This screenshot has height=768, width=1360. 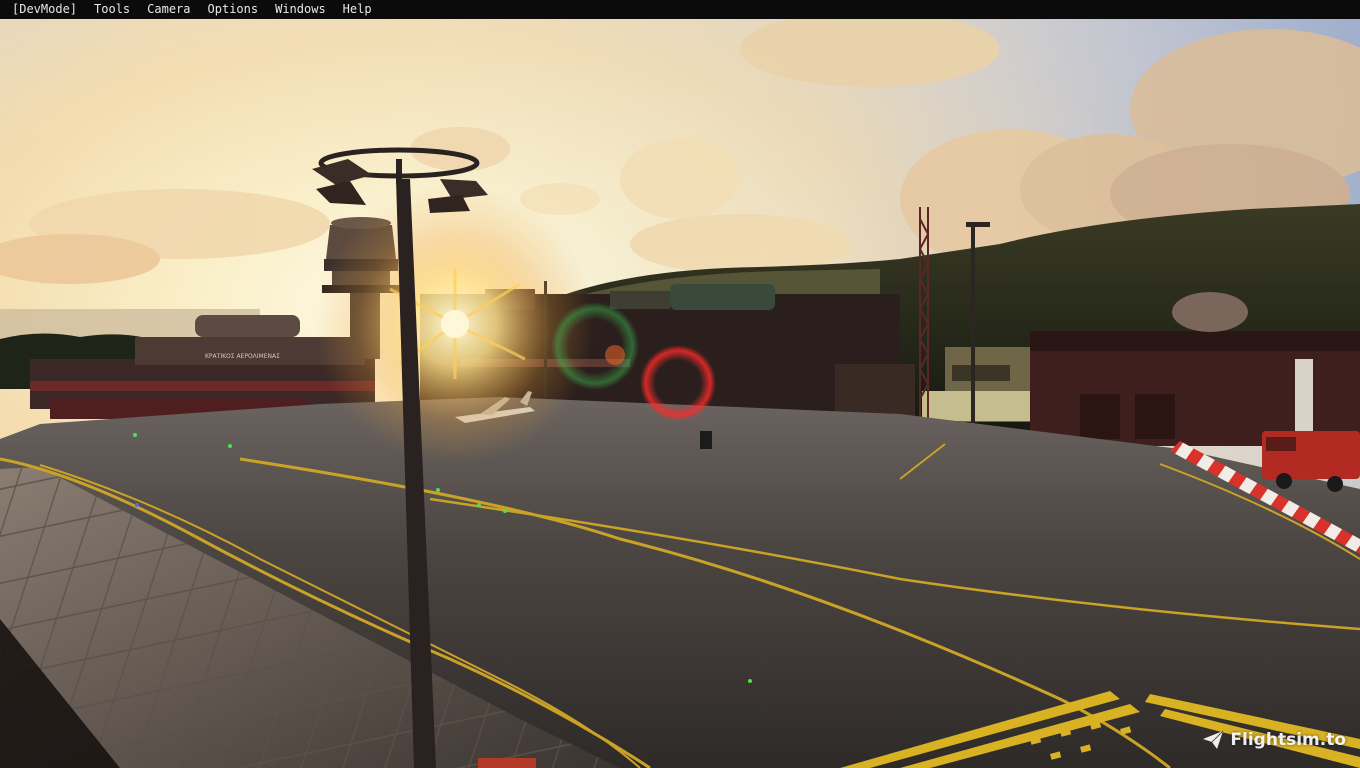 I want to click on lens-flare-dot, so click(x=615, y=355).